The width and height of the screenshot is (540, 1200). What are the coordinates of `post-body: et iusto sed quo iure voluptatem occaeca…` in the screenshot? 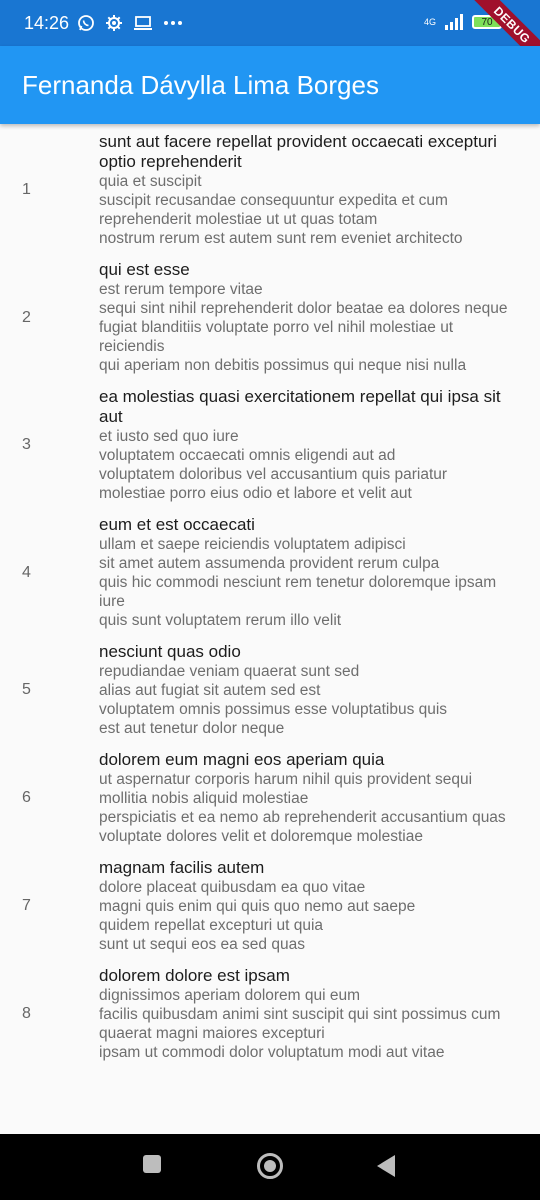 It's located at (273, 465).